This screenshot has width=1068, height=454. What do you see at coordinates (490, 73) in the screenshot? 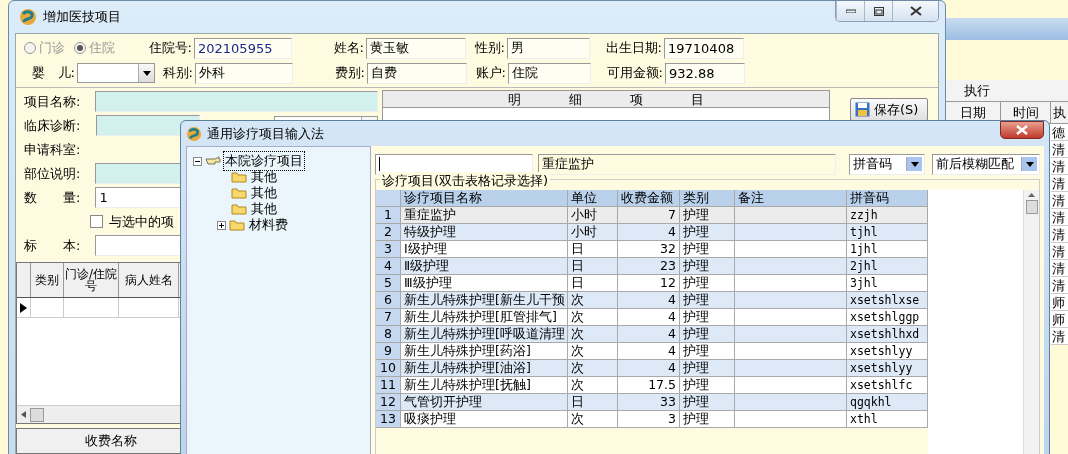
I see `field-label: 账户:` at bounding box center [490, 73].